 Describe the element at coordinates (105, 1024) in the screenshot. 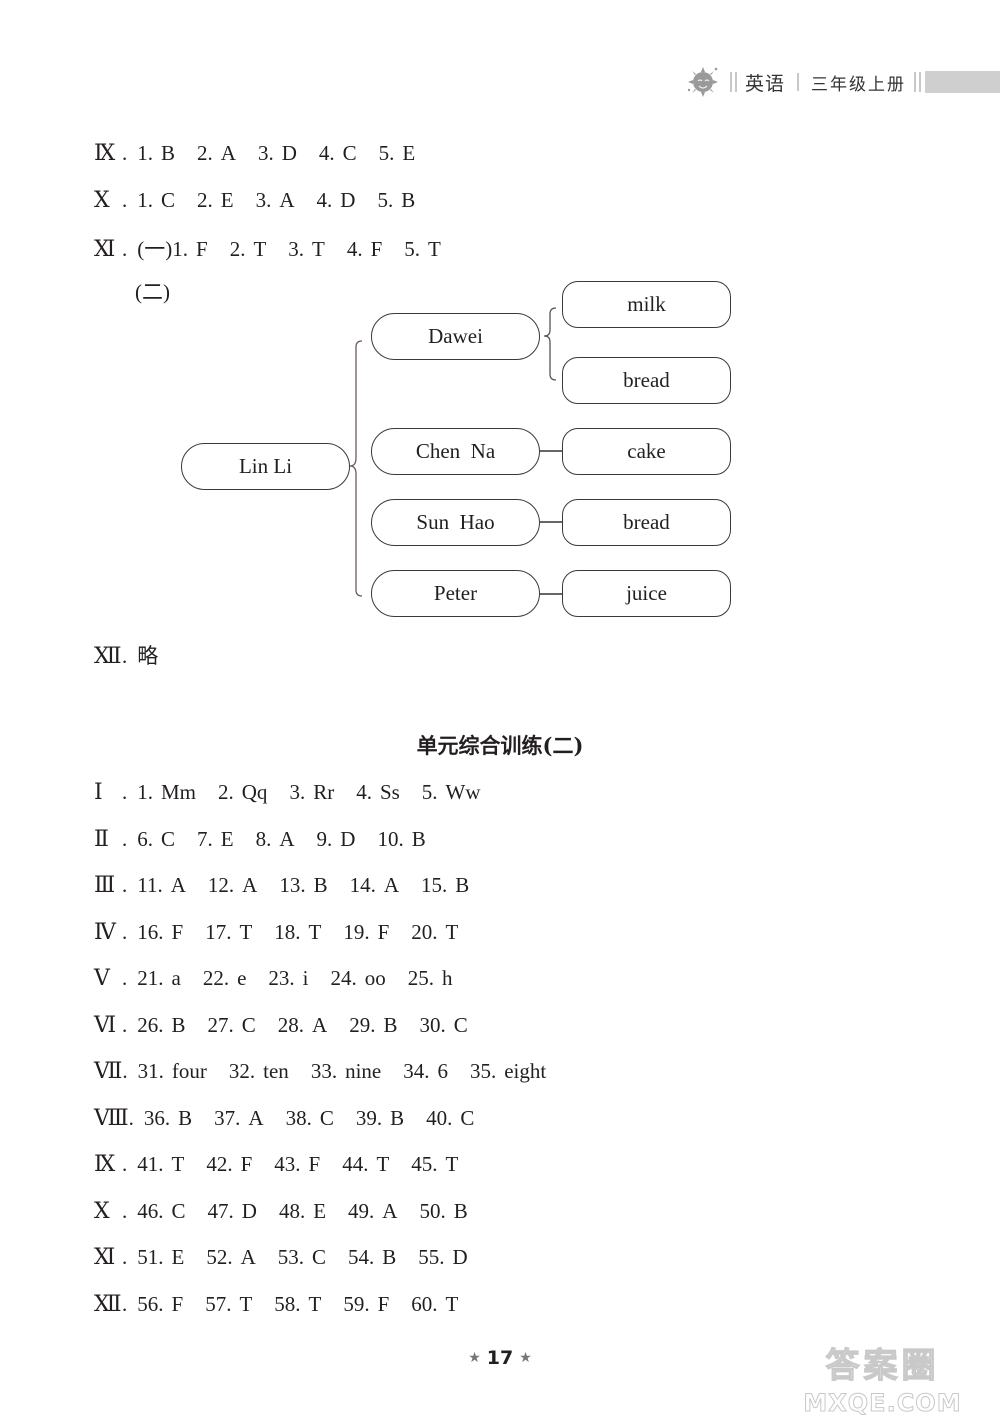

I see `roman-numeral: Ⅵ` at that location.